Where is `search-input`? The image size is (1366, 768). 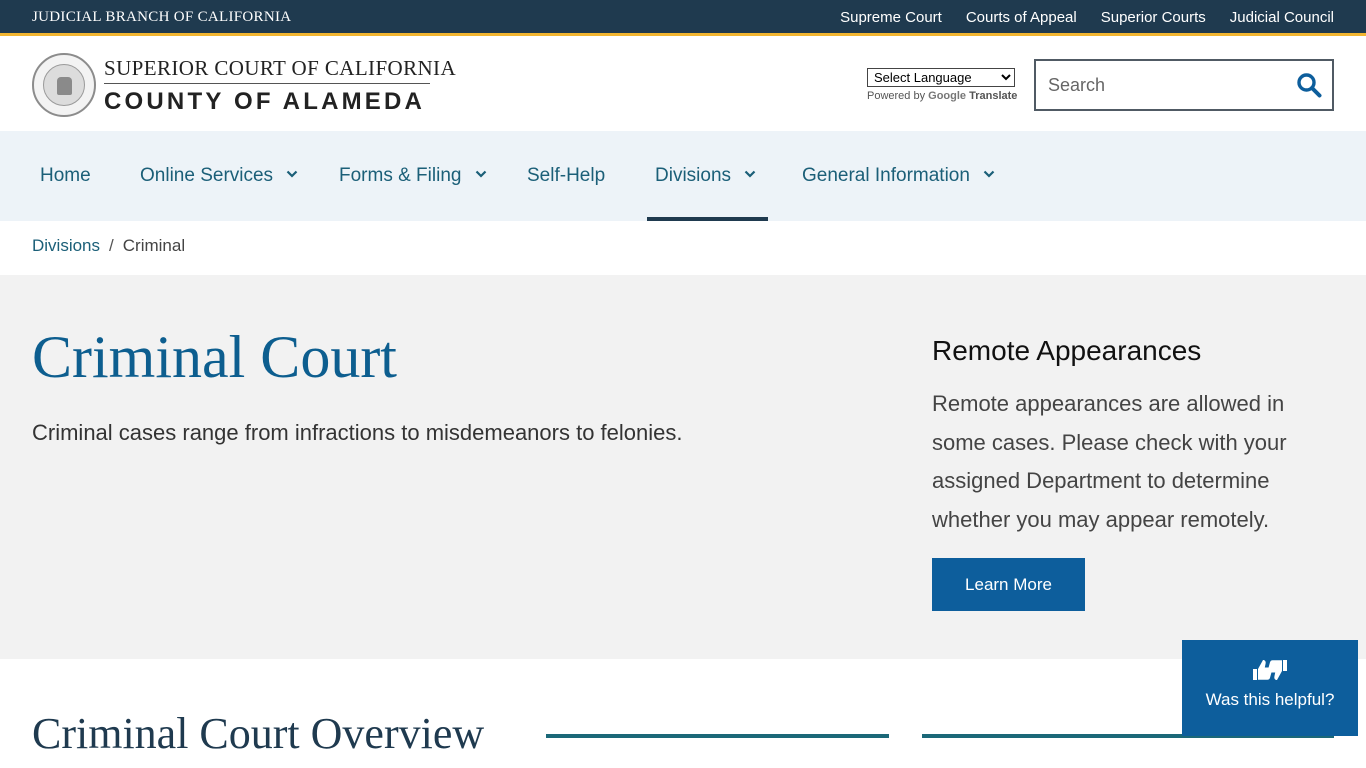 search-input is located at coordinates (1161, 85).